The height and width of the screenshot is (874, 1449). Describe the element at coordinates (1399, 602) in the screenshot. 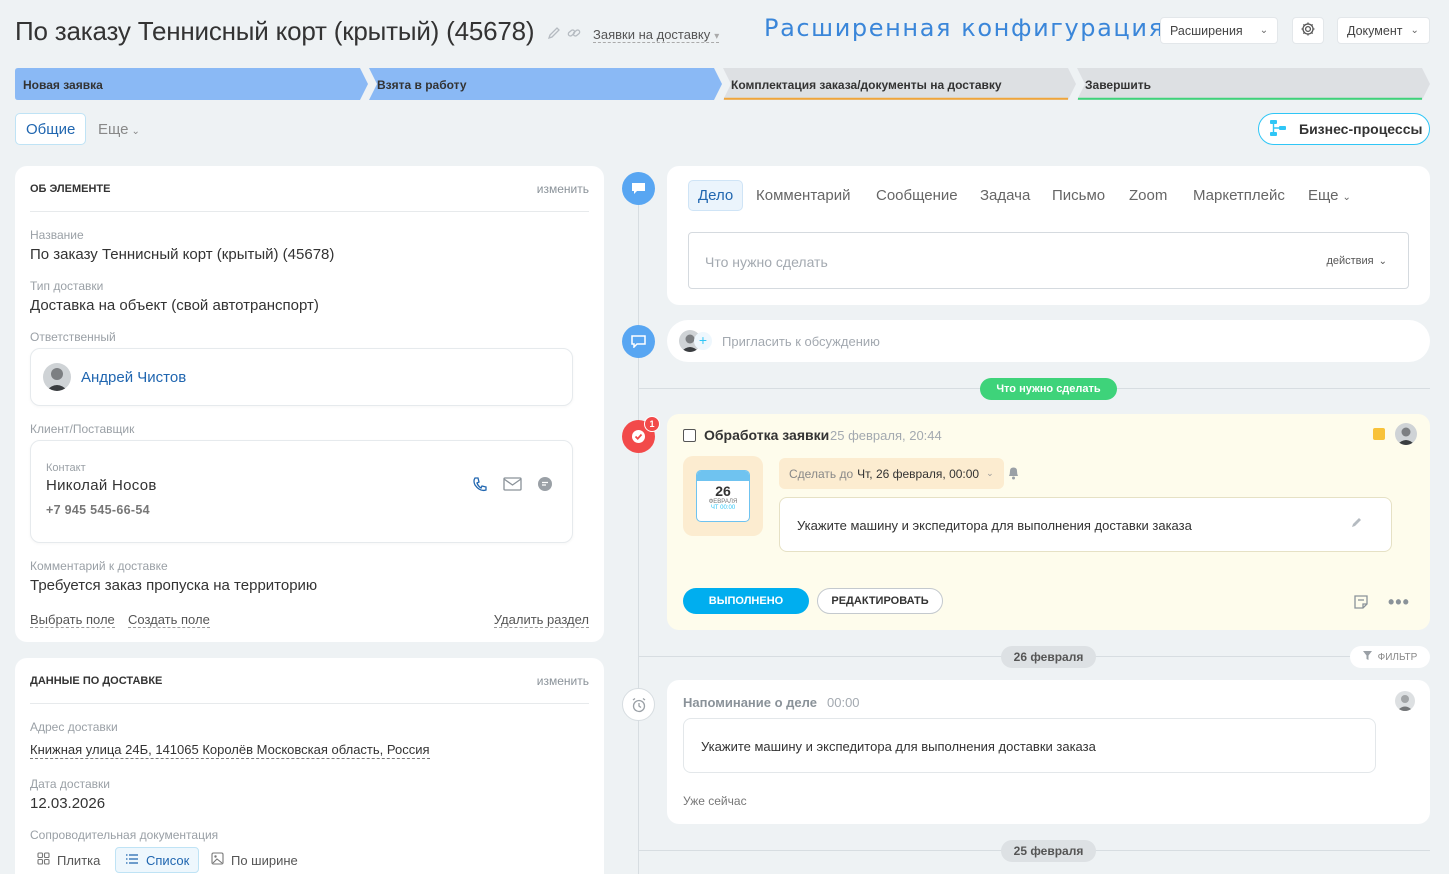

I see `more-dots-icon: •••` at that location.